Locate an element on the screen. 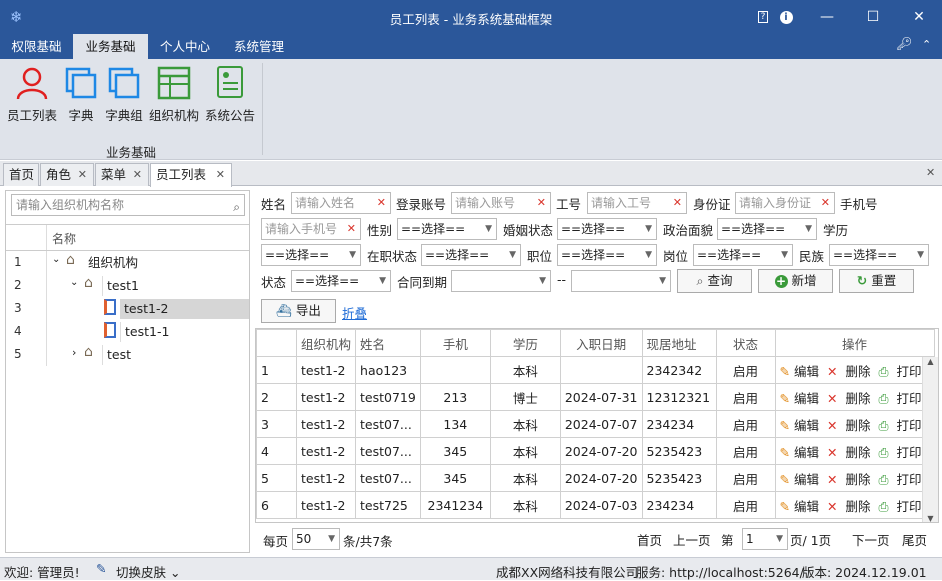 The height and width of the screenshot is (581, 942). info-icon: i is located at coordinates (786, 17).